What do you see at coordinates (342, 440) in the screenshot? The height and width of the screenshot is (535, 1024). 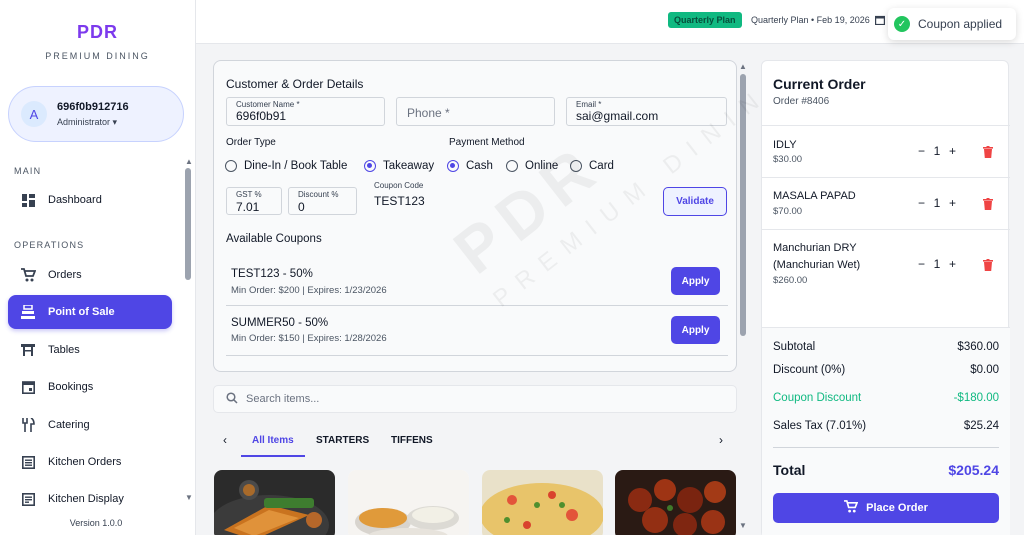 I see `tab-starters: STARTERS` at bounding box center [342, 440].